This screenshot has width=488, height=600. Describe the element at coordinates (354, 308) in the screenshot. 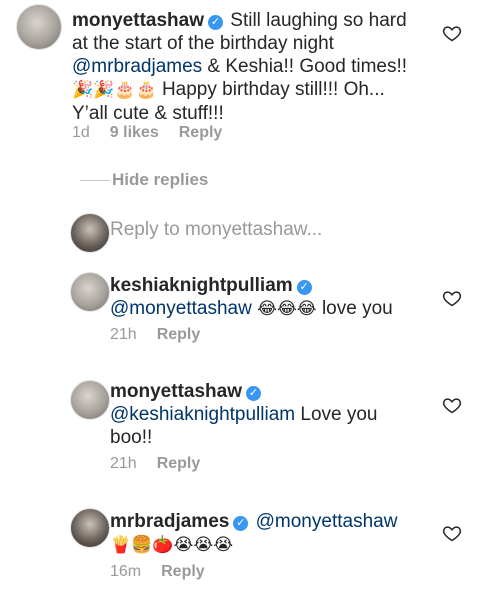

I see `reply-text: love you` at that location.